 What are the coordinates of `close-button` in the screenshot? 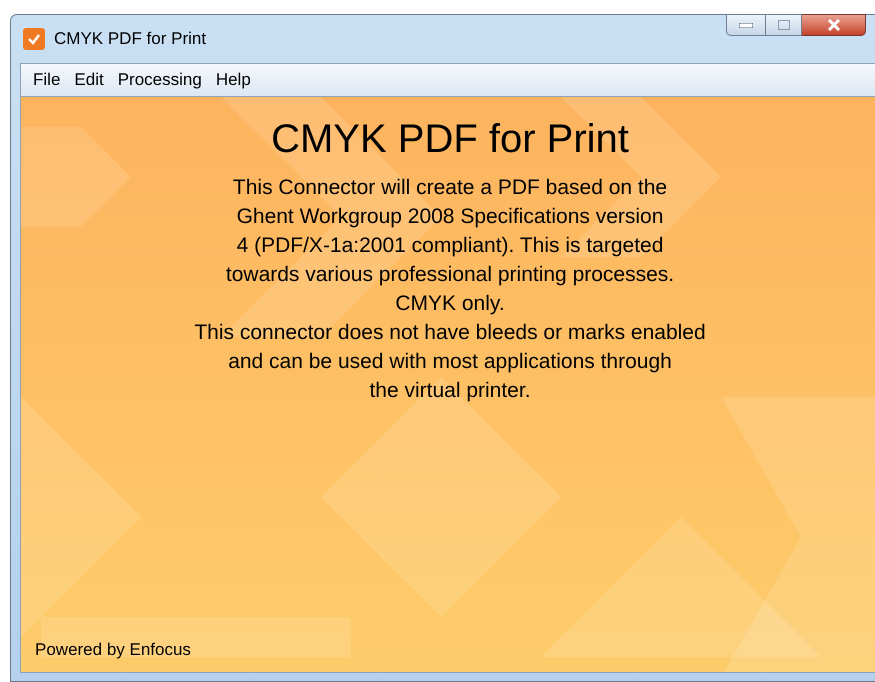 It's located at (834, 25).